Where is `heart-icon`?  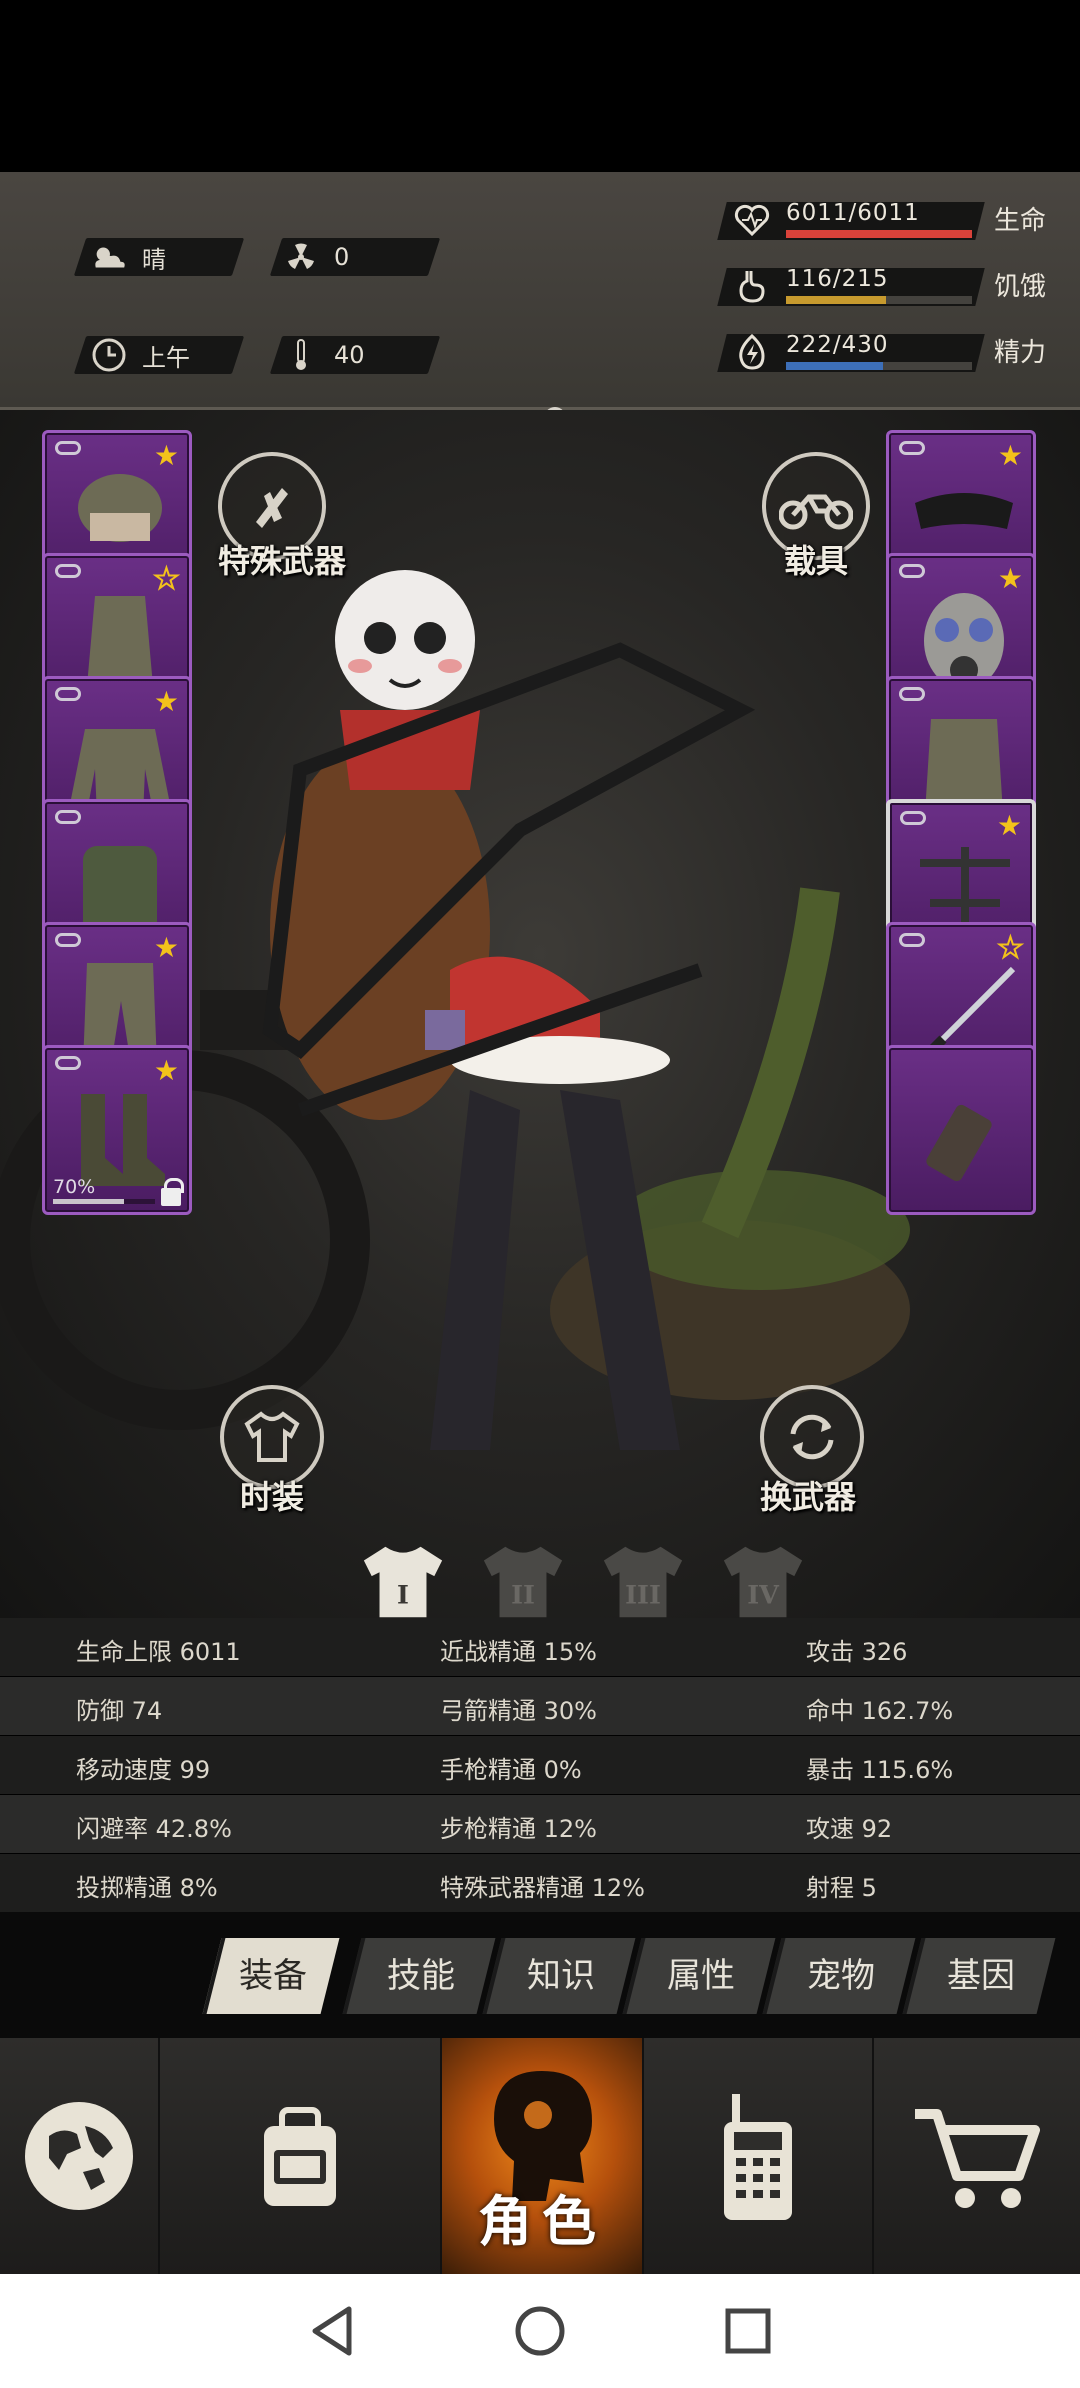
heart-icon is located at coordinates (752, 220).